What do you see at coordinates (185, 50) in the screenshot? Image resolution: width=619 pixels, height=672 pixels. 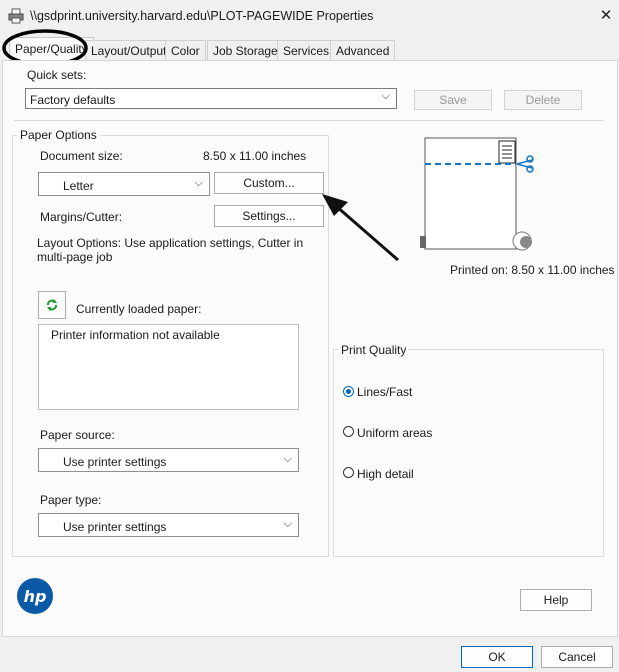 I see `tab-color: Color` at bounding box center [185, 50].